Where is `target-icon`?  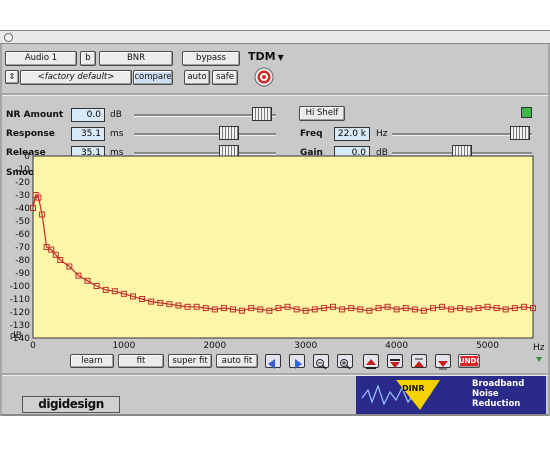 target-icon is located at coordinates (264, 77).